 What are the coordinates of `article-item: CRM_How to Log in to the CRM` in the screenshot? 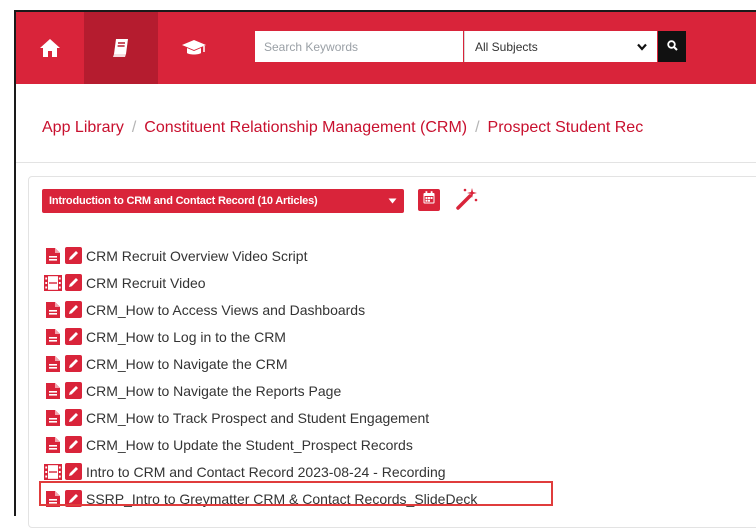 It's located at (260, 336).